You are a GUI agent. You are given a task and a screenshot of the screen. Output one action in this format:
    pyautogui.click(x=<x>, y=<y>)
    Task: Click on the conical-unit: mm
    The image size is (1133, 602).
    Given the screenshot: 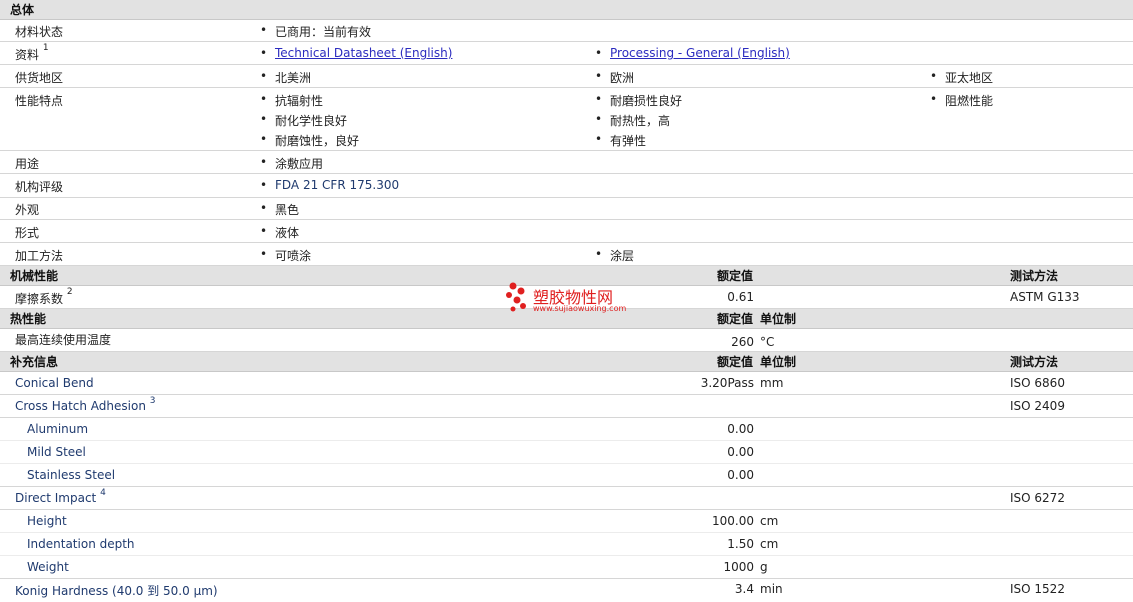 What is the action you would take?
    pyautogui.click(x=772, y=383)
    